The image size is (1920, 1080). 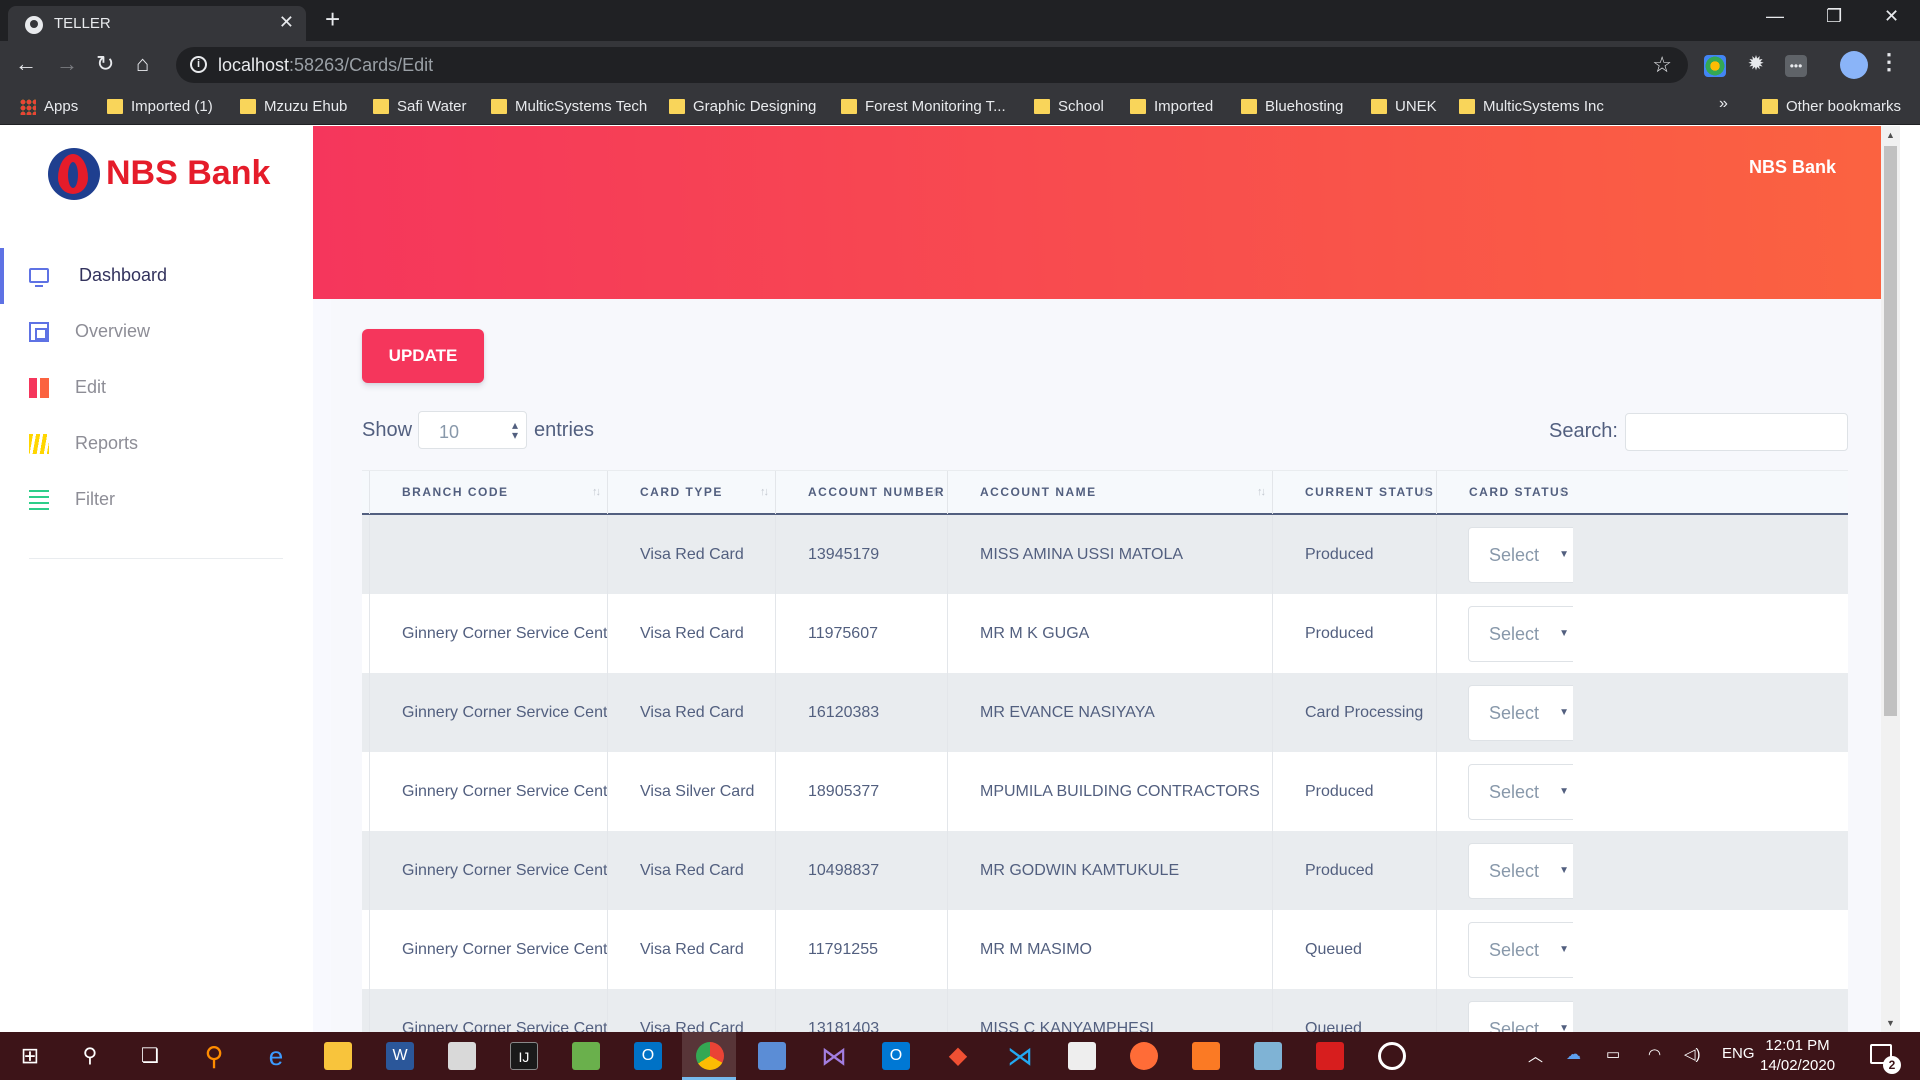 I want to click on sidebar-item-overview: Overview, so click(x=156, y=332).